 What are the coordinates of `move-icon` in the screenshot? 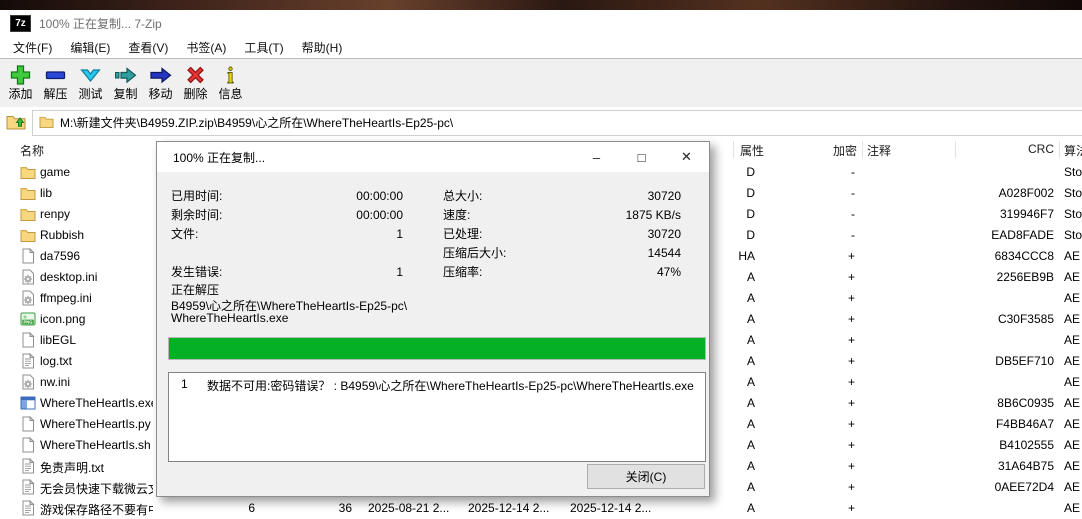 It's located at (161, 74).